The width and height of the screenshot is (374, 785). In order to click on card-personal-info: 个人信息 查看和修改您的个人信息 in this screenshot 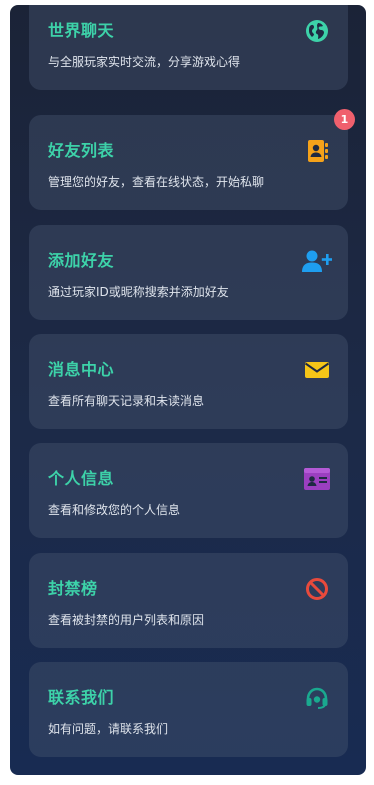, I will do `click(188, 490)`.